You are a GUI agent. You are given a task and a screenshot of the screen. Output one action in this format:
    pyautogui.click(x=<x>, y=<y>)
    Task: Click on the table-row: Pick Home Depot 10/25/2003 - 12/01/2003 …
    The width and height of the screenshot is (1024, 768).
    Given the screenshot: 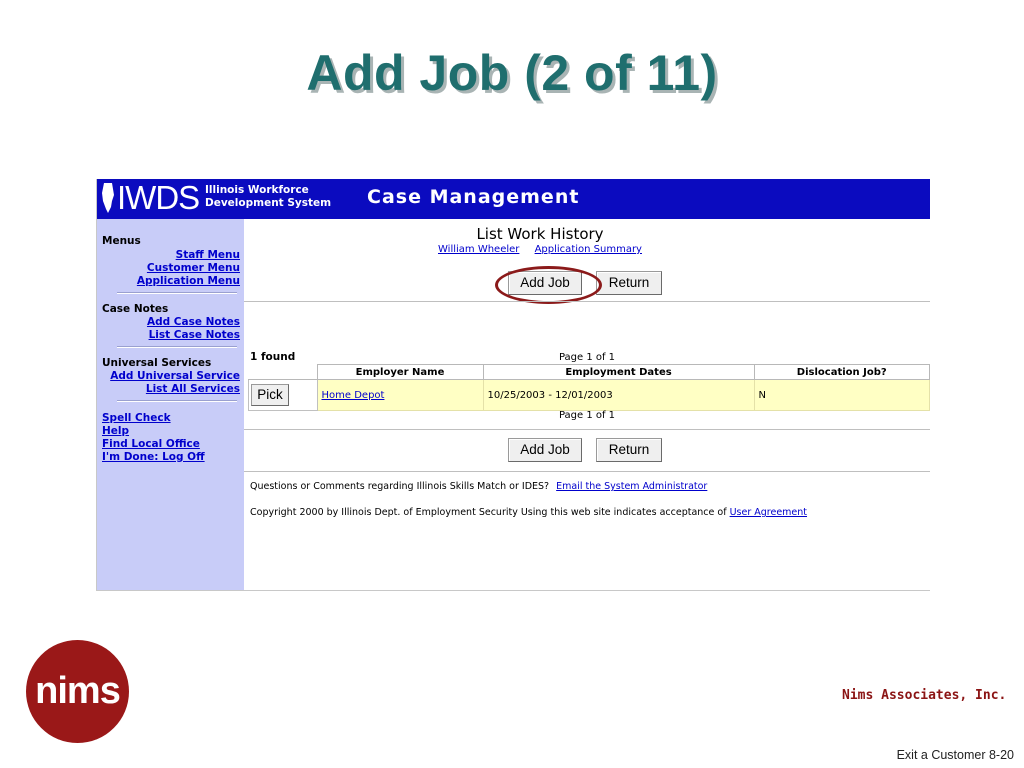 What is the action you would take?
    pyautogui.click(x=589, y=395)
    